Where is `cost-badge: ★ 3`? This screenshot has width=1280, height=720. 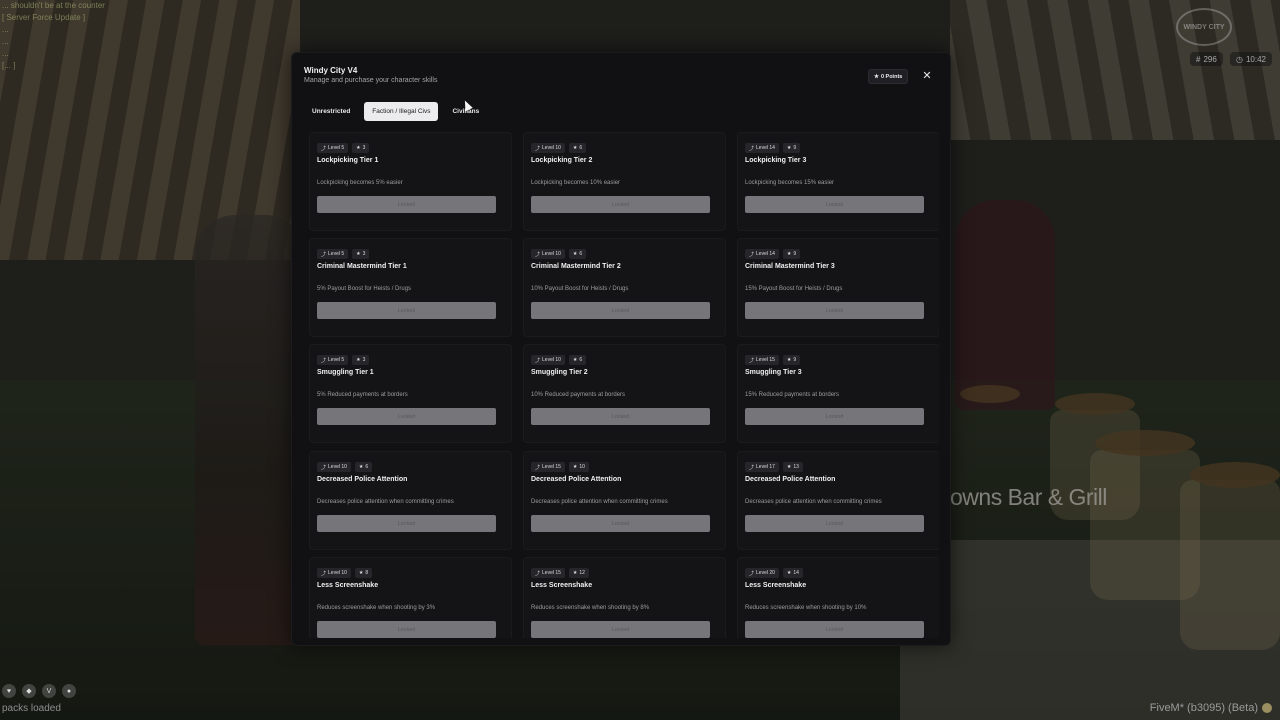
cost-badge: ★ 3 is located at coordinates (361, 148).